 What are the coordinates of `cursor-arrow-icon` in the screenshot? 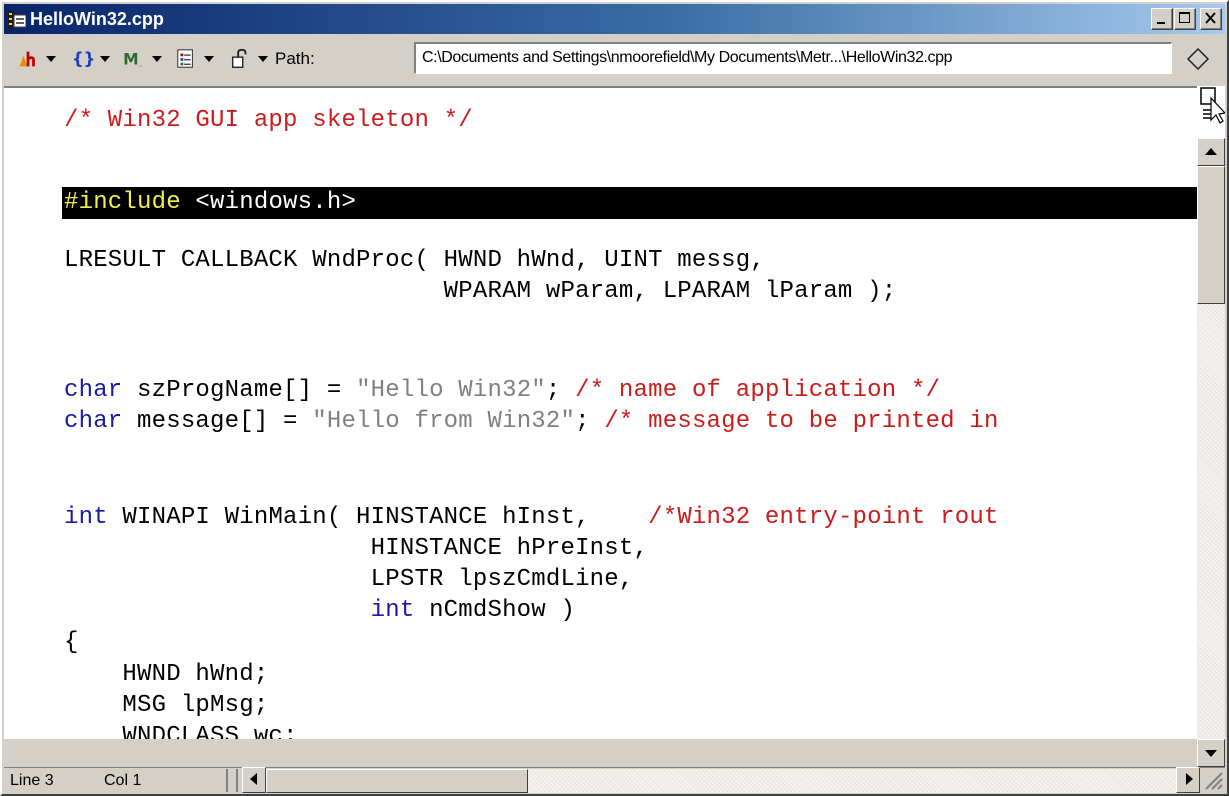 It's located at (1213, 105).